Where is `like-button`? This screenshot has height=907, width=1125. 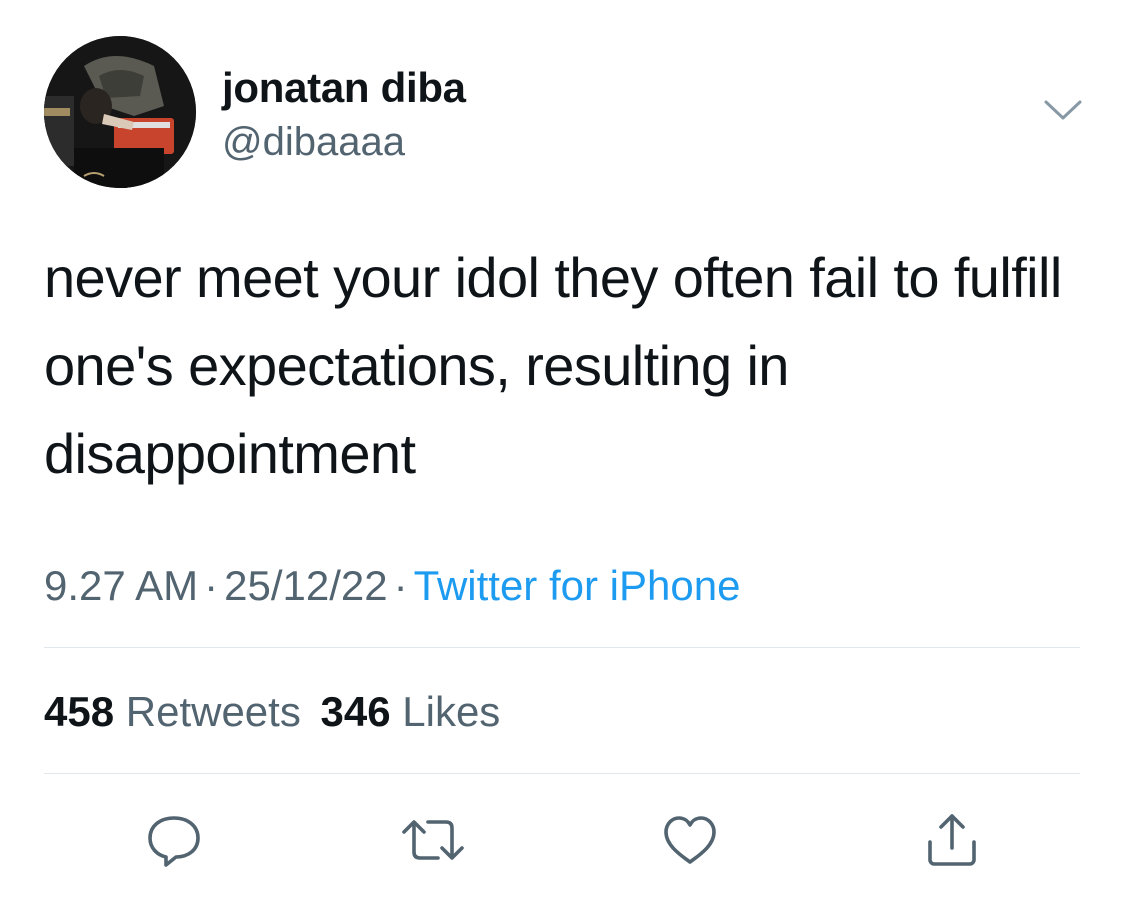 like-button is located at coordinates (690, 840).